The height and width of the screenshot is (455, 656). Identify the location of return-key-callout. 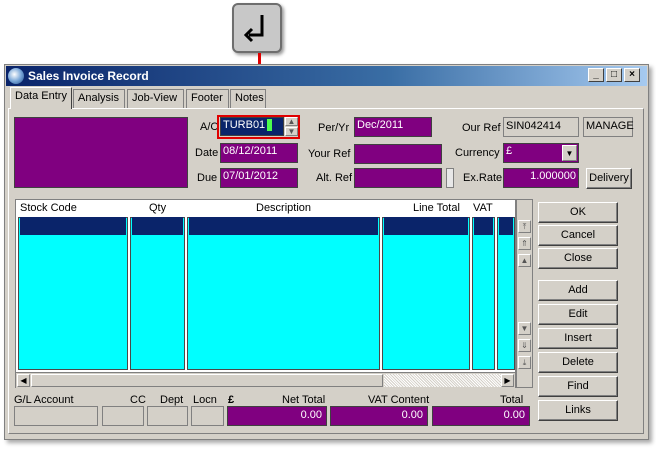
(257, 28).